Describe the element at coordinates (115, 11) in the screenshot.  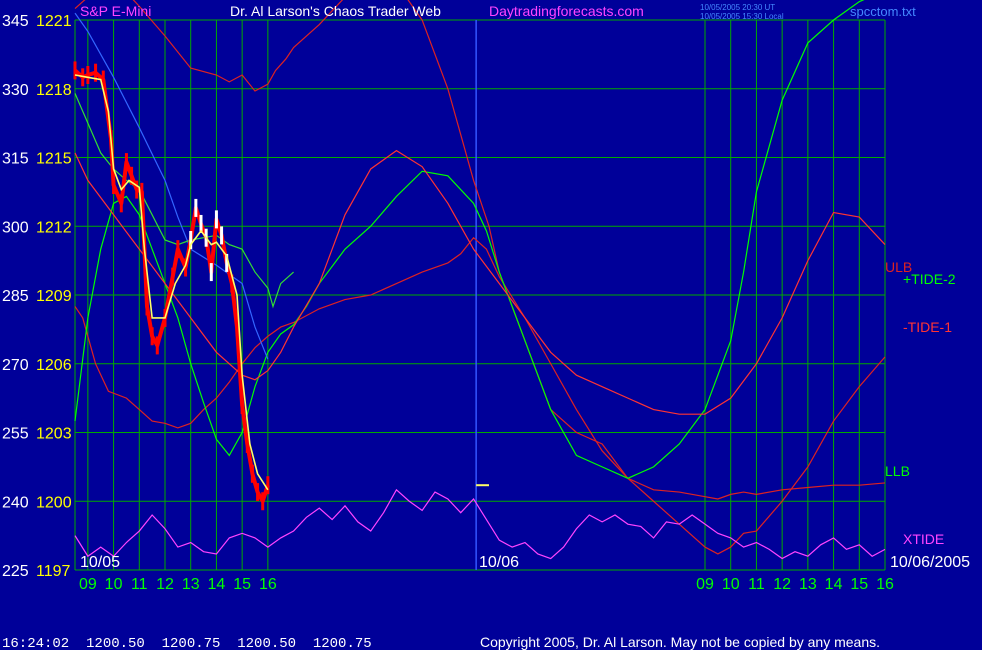
I see `instrument-label: S&P E-Mini` at that location.